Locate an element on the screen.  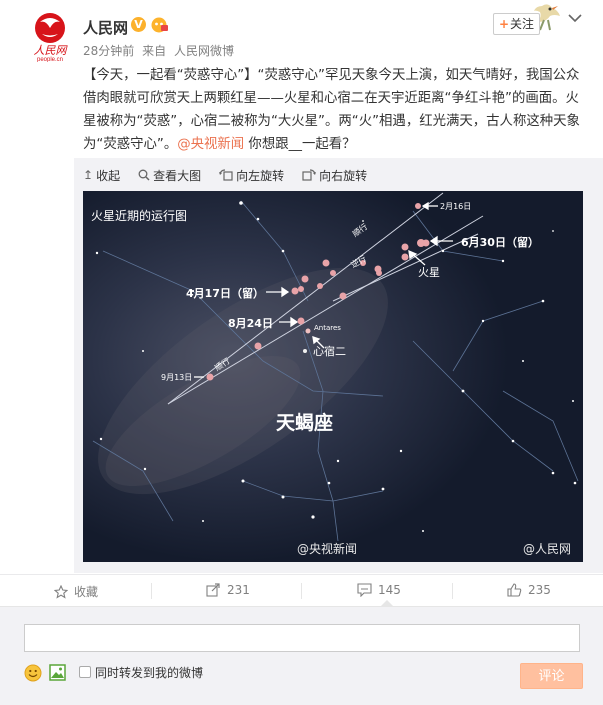
follow-label: 关注 is located at coordinates (522, 24).